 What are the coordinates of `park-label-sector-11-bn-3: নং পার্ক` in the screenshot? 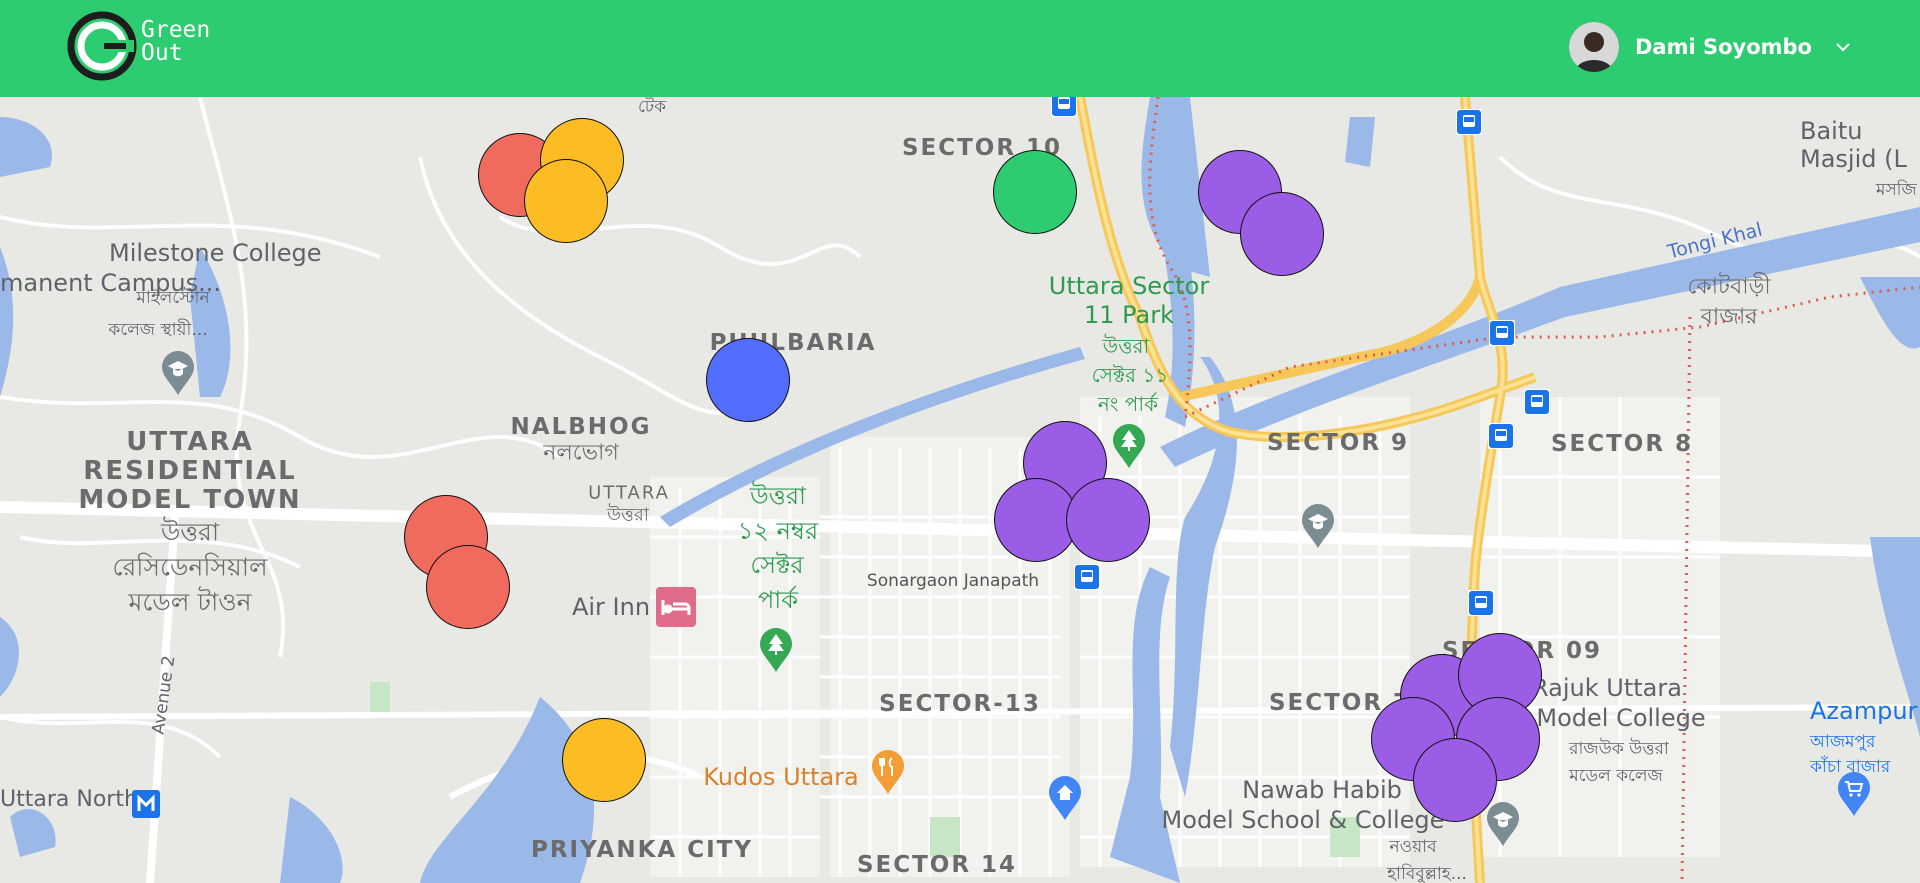 It's located at (1128, 404).